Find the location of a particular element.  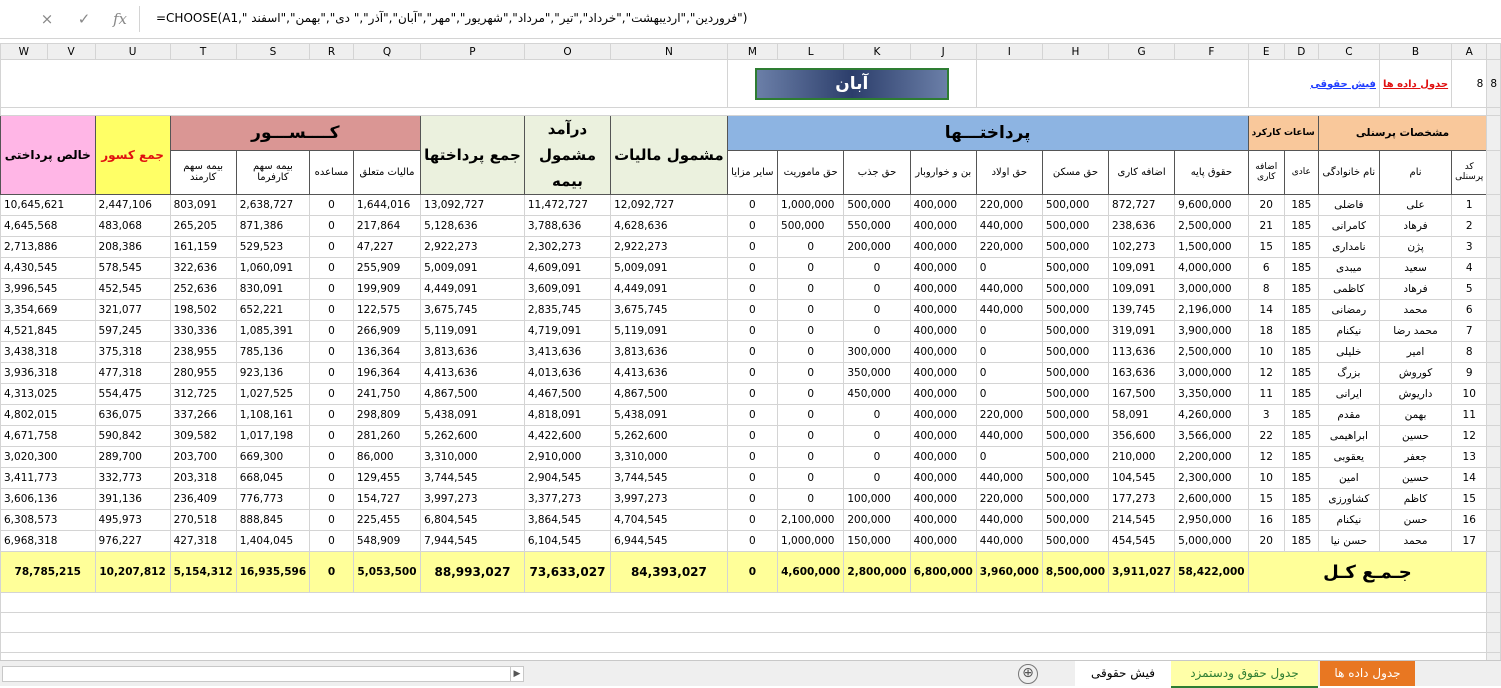

tax-cell: 129,455 is located at coordinates (387, 478).